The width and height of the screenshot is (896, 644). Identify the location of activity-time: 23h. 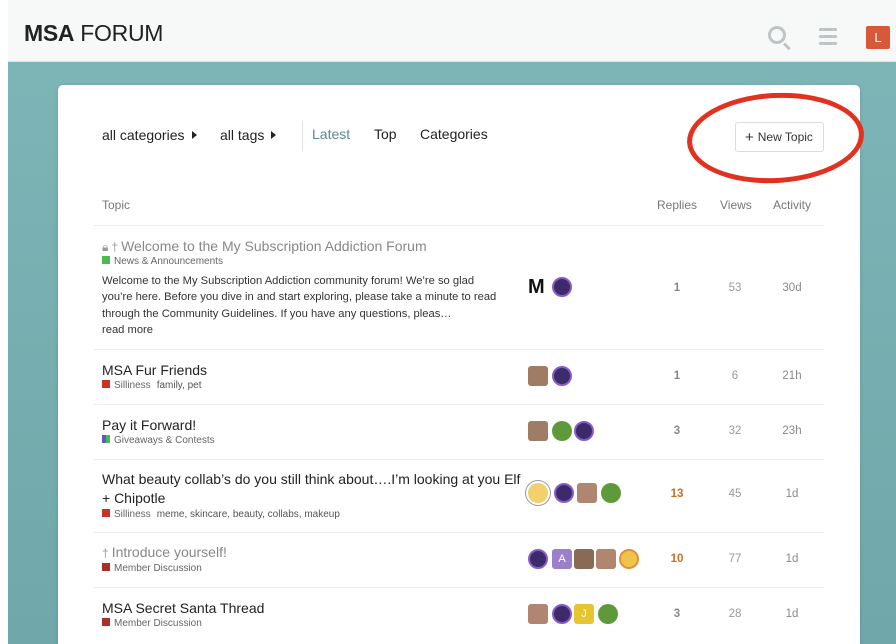
(792, 431).